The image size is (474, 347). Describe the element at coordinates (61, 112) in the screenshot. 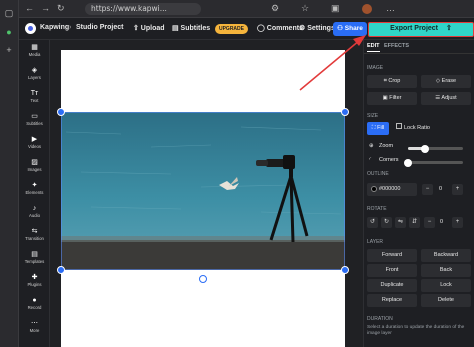

I see `resize-handle-top-left` at that location.